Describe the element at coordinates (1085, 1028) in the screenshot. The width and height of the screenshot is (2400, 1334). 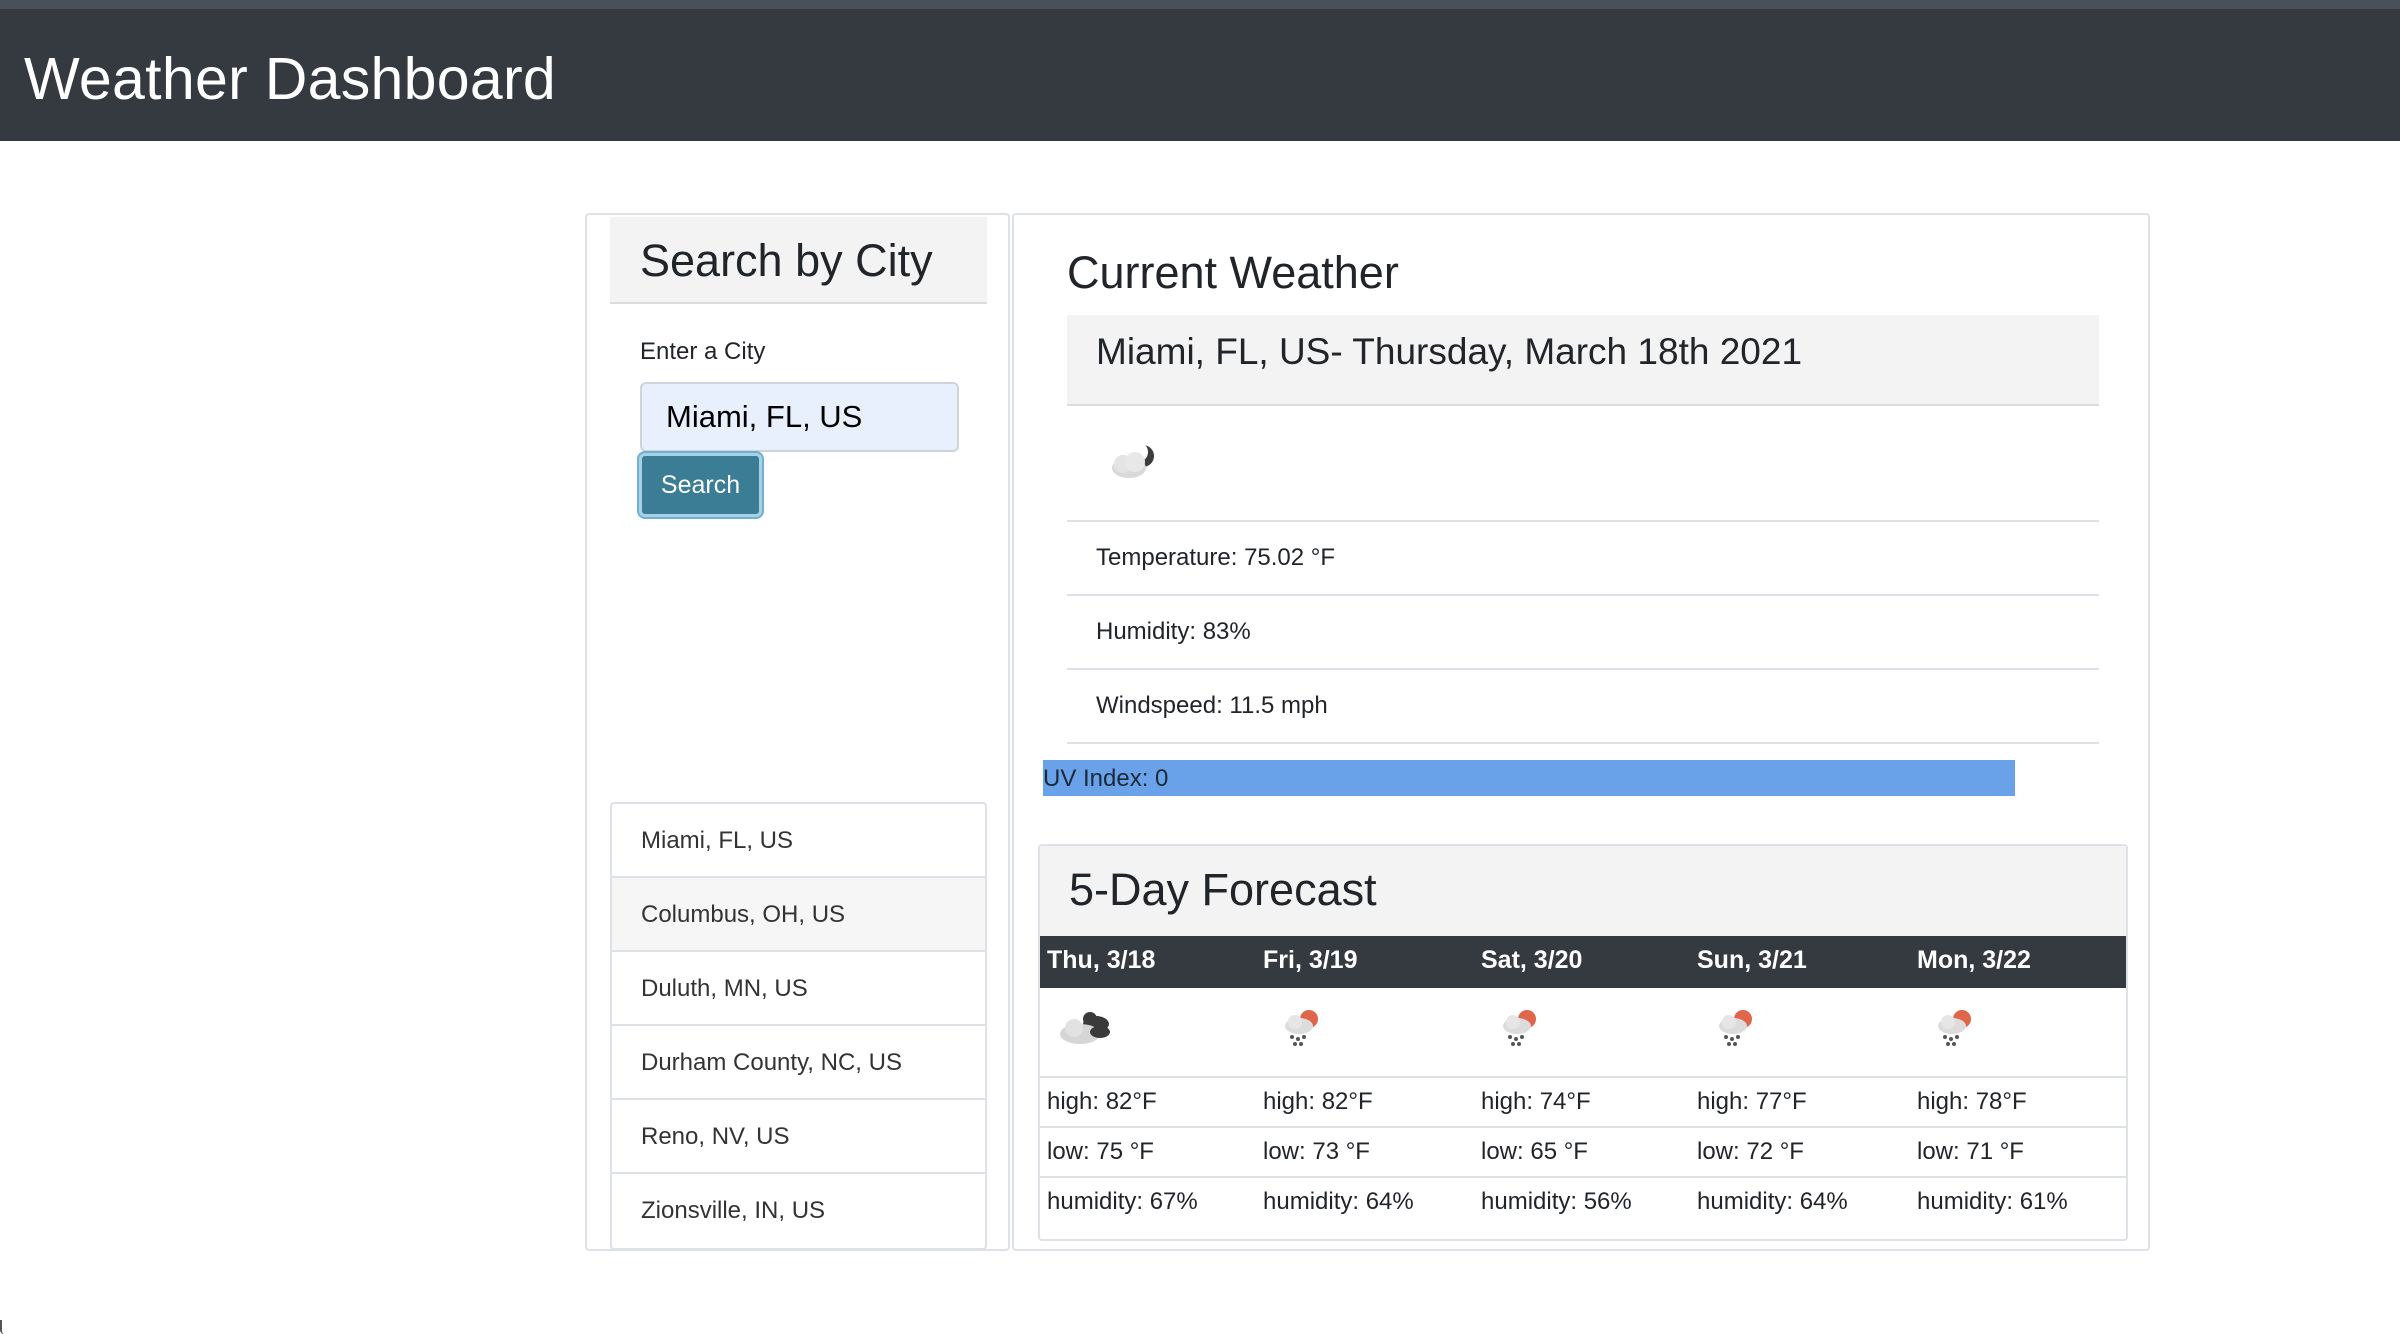
I see `broken-clouds-icon` at that location.